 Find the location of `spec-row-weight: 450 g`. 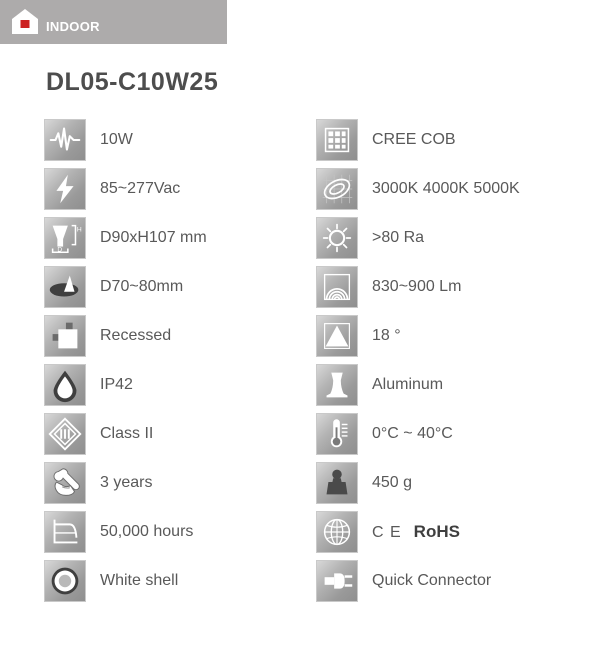

spec-row-weight: 450 g is located at coordinates (452, 482).